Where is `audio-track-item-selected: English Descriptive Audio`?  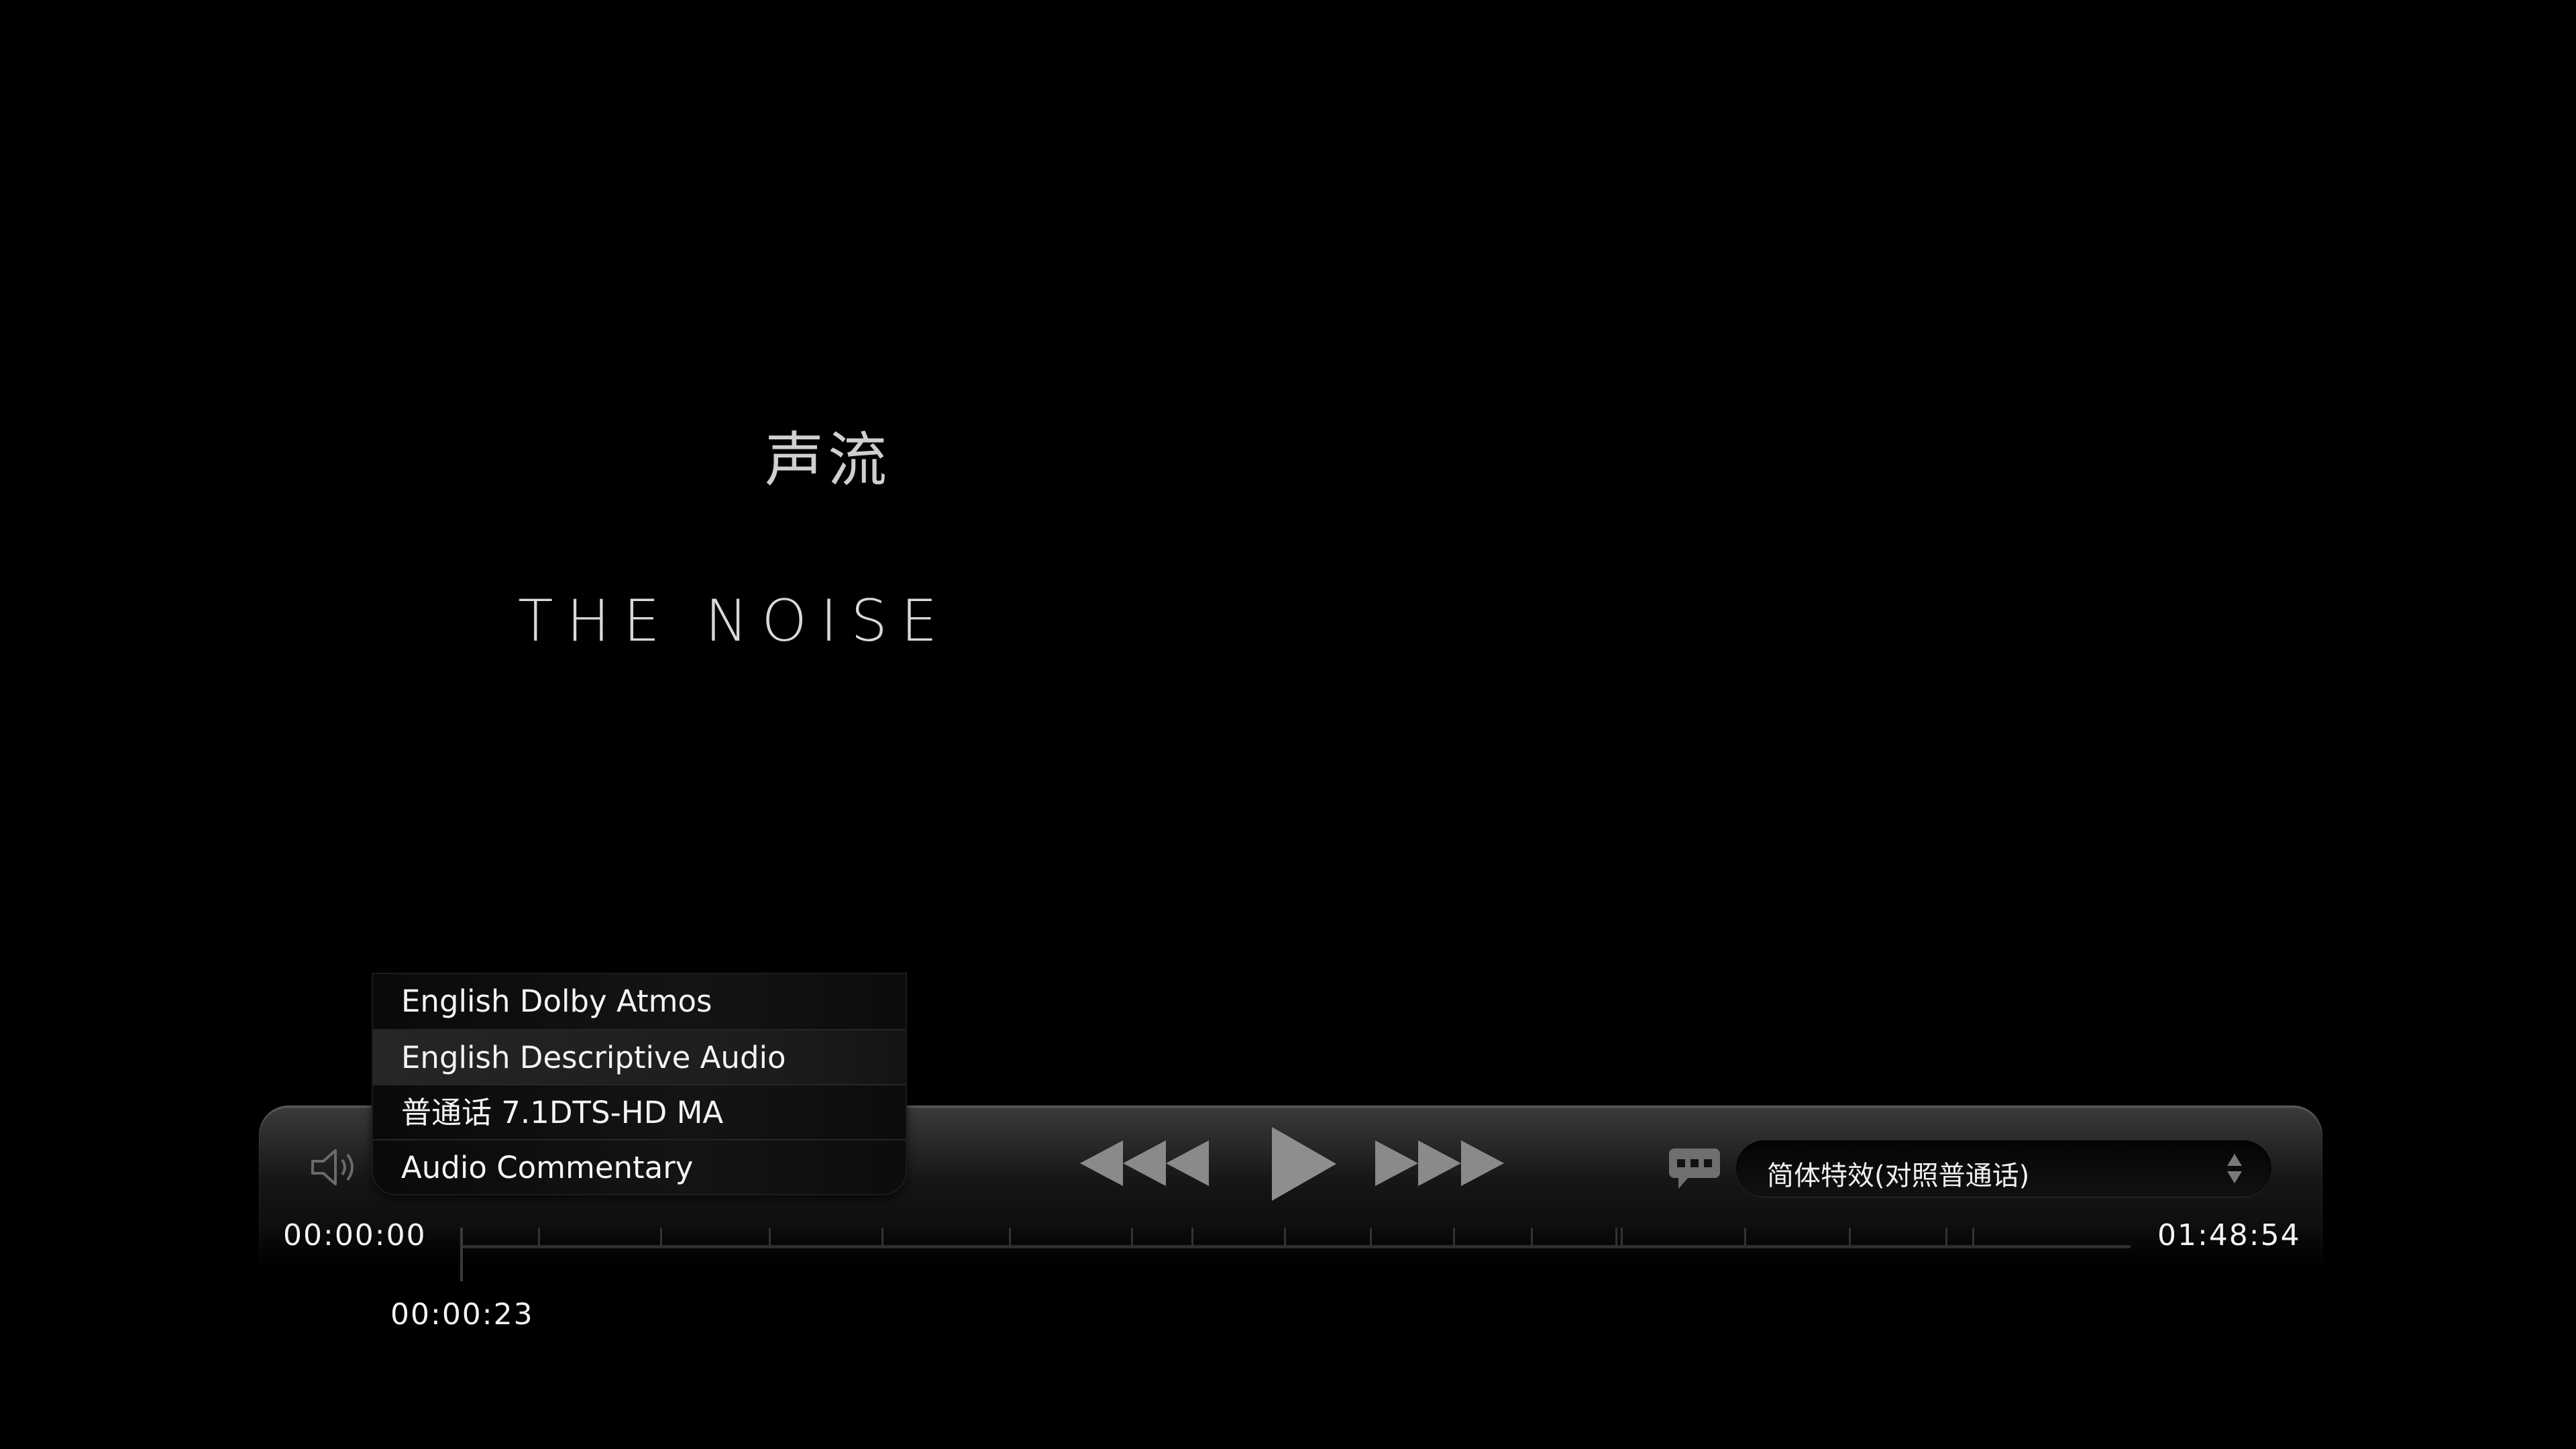
audio-track-item-selected: English Descriptive Audio is located at coordinates (639, 1056).